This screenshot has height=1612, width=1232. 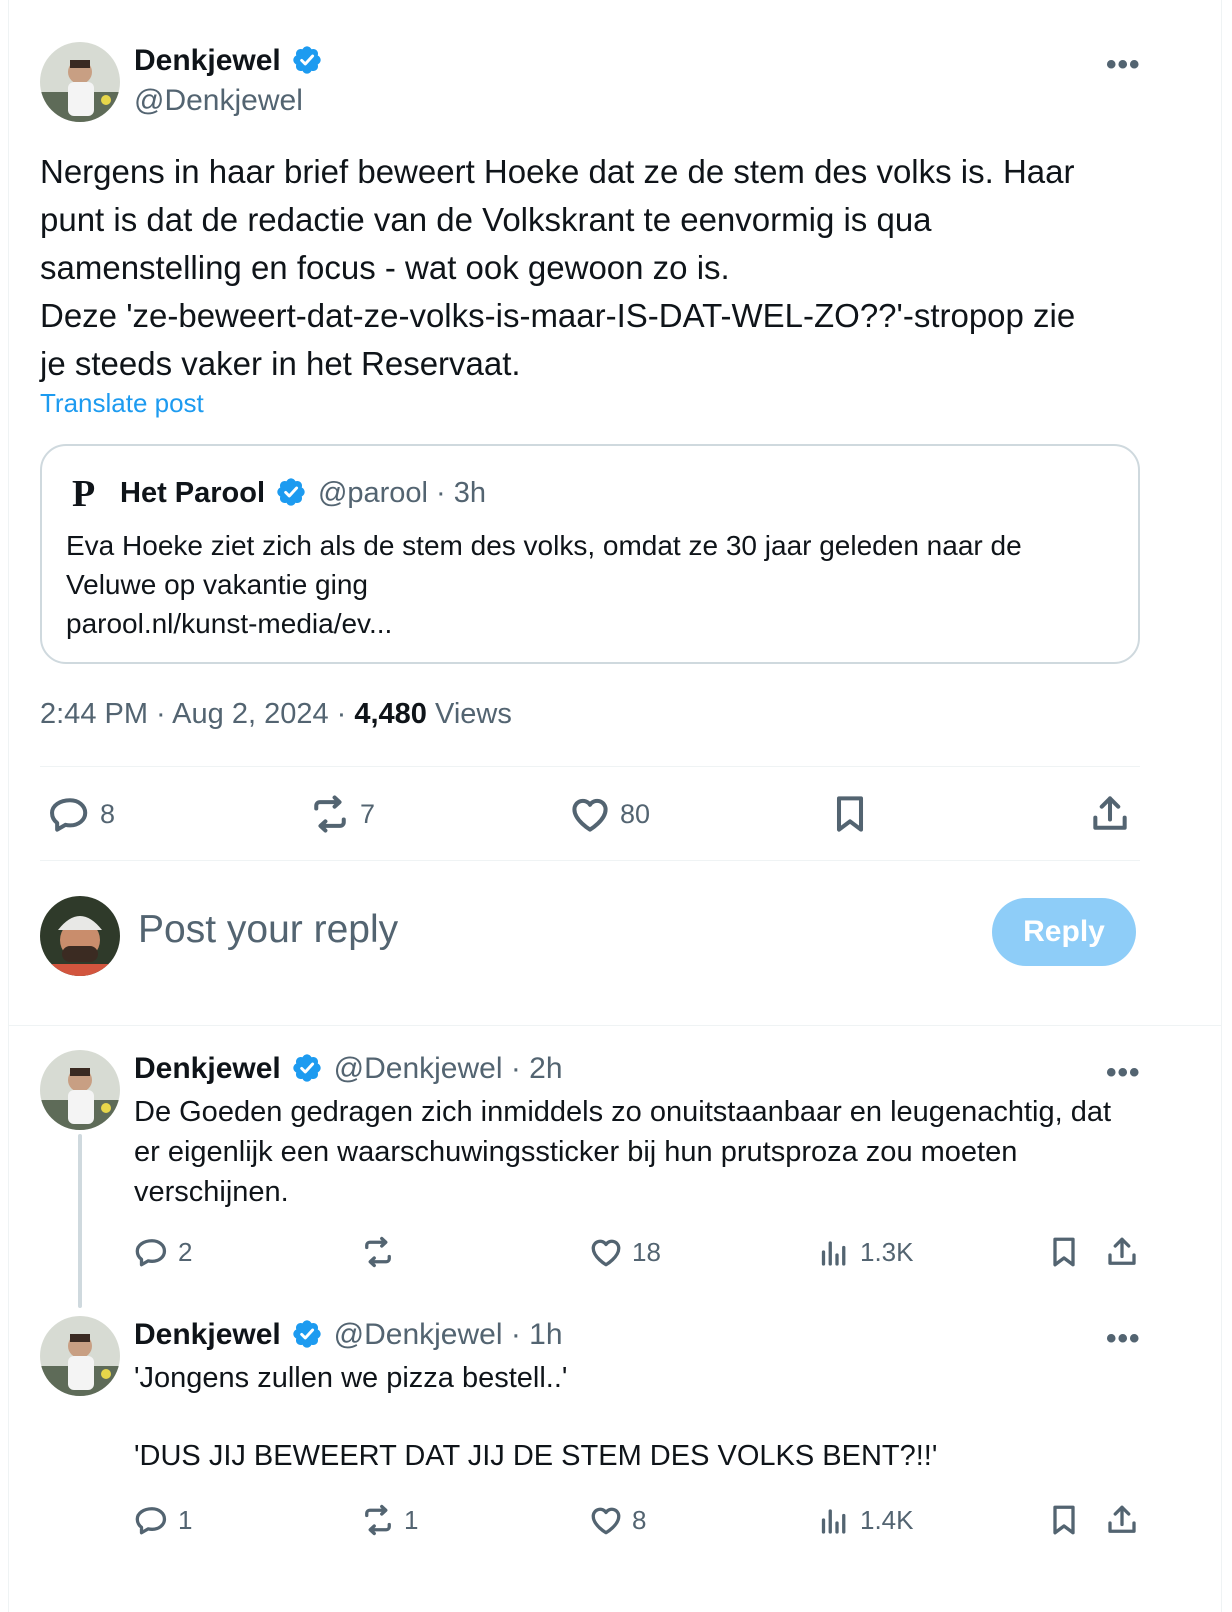 What do you see at coordinates (411, 1519) in the screenshot?
I see `repost-count: 1` at bounding box center [411, 1519].